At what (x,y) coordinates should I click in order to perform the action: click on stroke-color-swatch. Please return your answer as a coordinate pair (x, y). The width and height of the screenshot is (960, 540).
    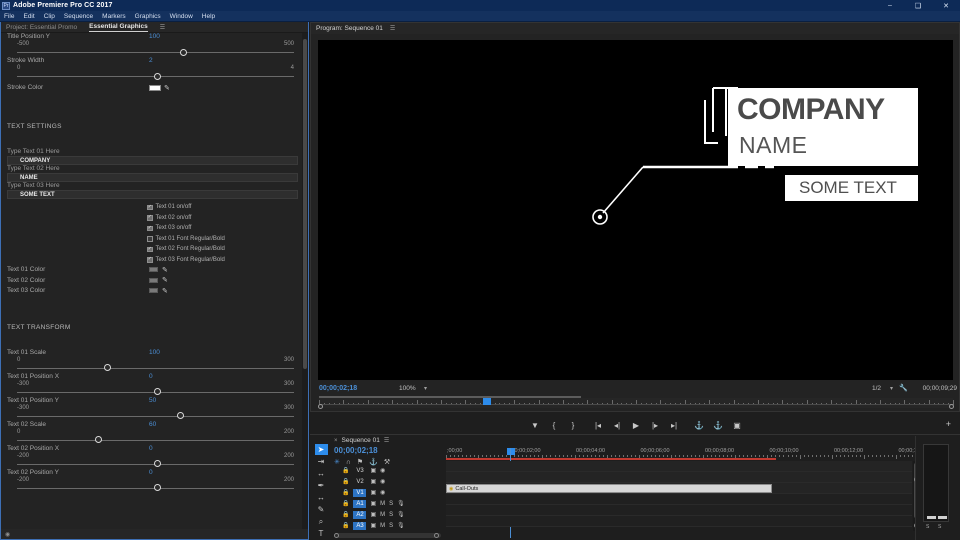
    Looking at the image, I should click on (155, 88).